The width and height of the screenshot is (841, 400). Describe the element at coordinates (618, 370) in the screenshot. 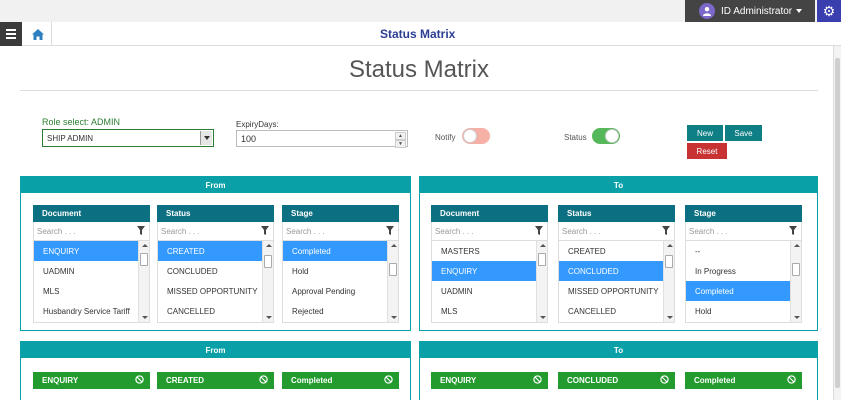

I see `summary-to-panel: To ENQUIRY CONCLUDED Completed` at that location.